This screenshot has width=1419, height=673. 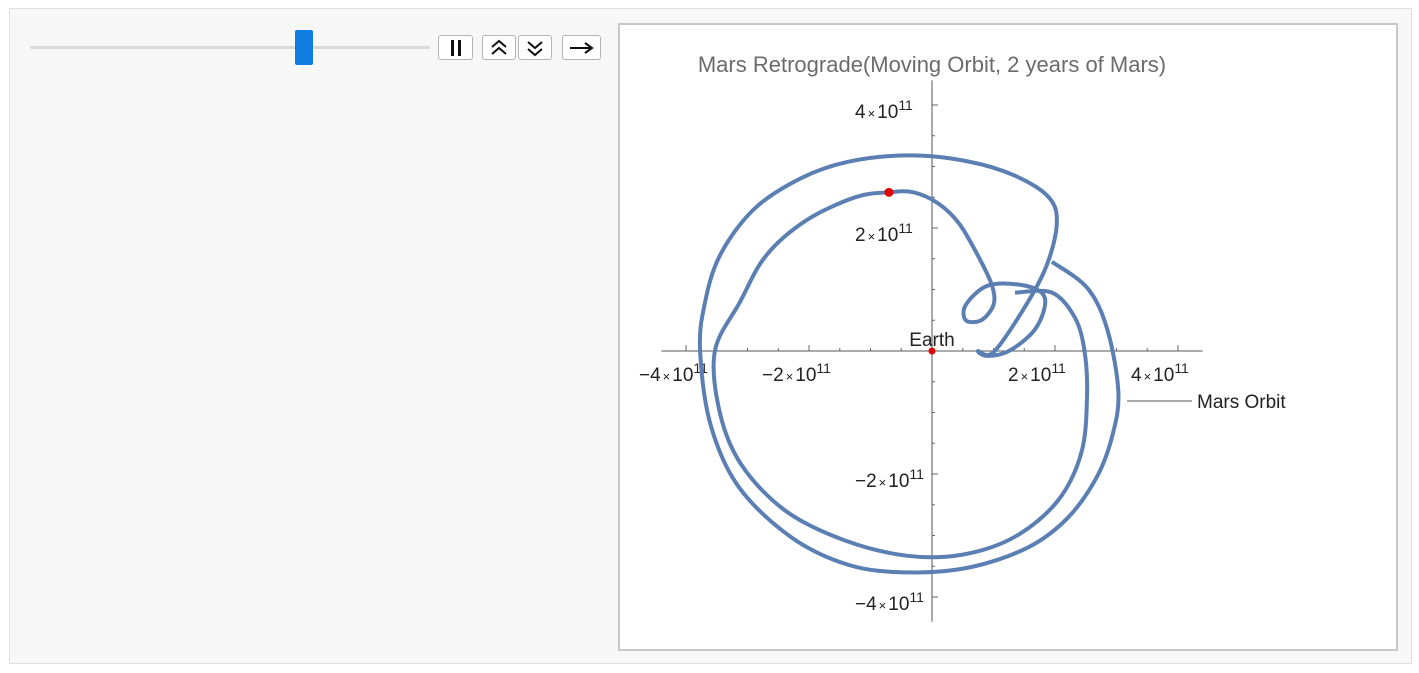 I want to click on x-tick-label: 2 × 1011, so click(x=1037, y=373).